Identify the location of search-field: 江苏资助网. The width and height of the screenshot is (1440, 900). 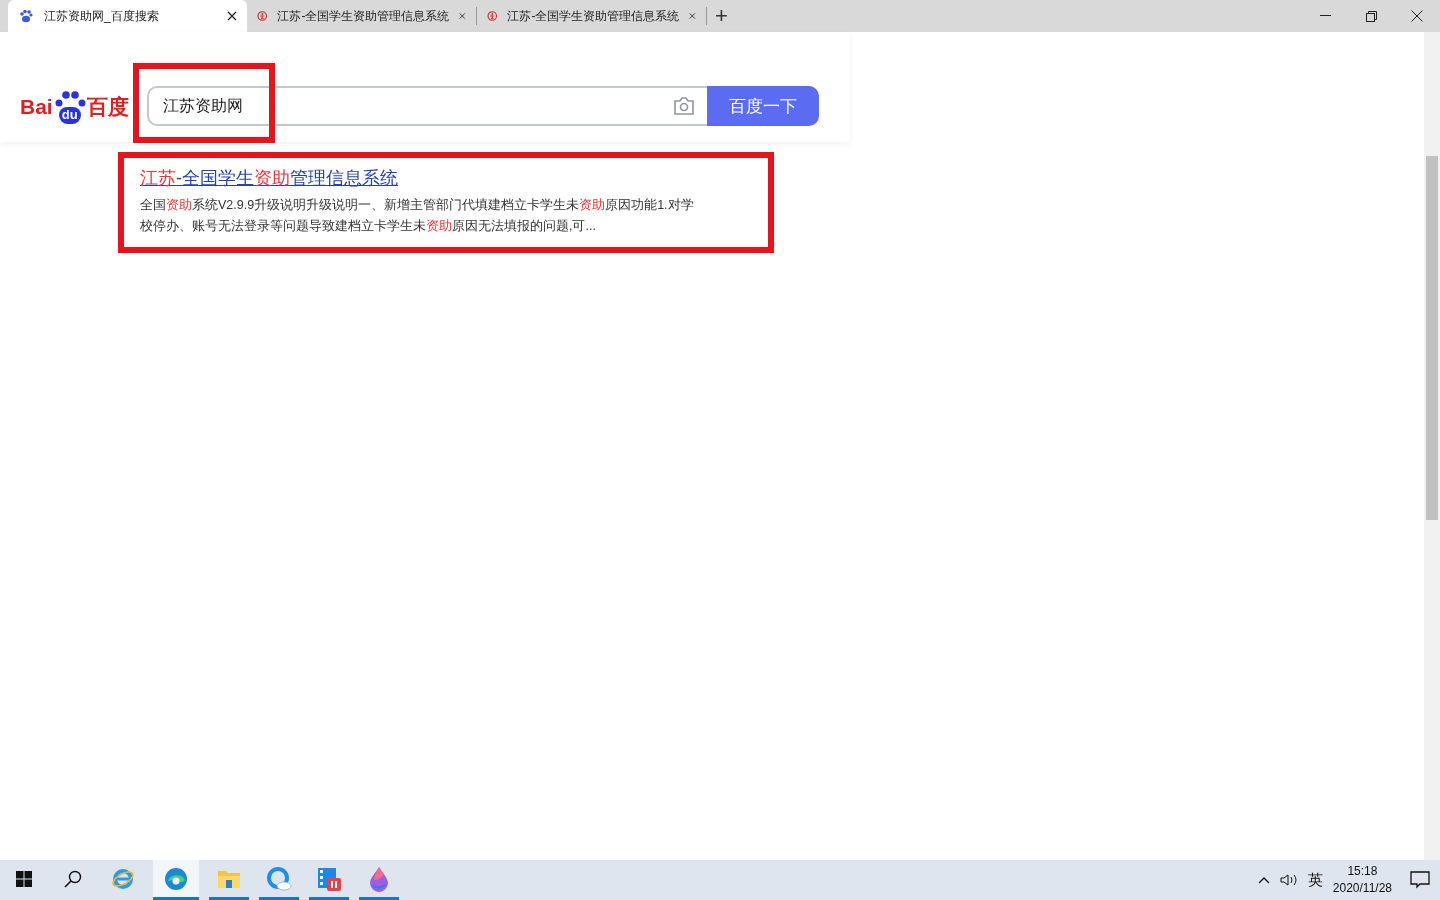
(426, 106).